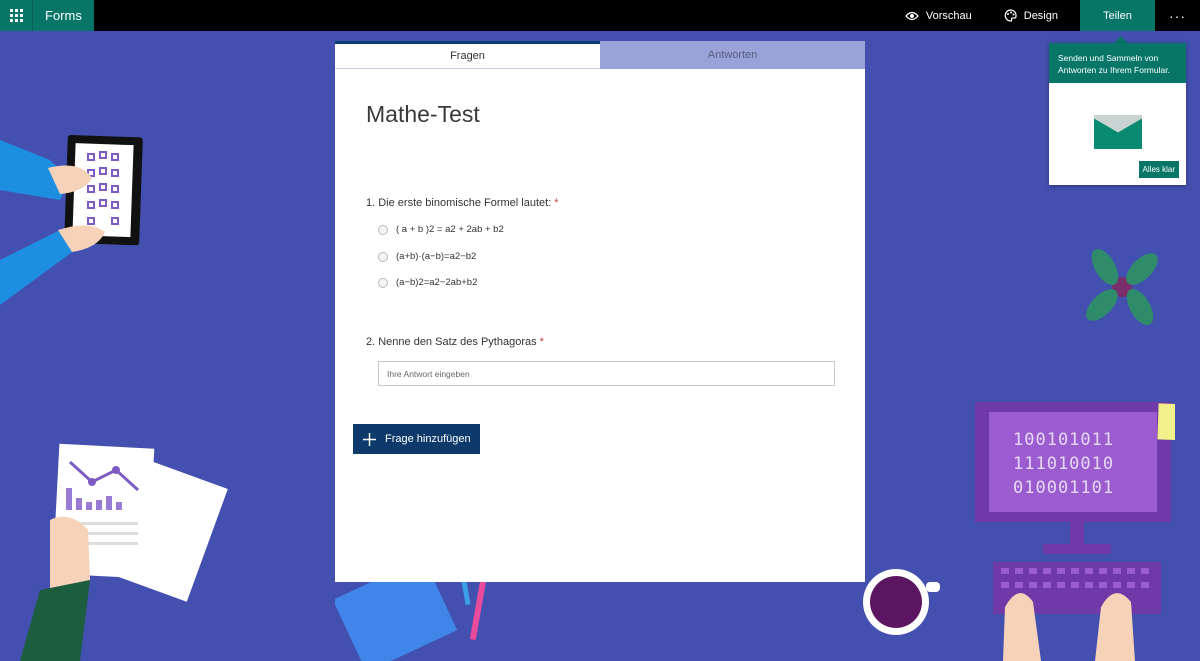 The width and height of the screenshot is (1200, 661). Describe the element at coordinates (1010, 15) in the screenshot. I see `palette-icon` at that location.